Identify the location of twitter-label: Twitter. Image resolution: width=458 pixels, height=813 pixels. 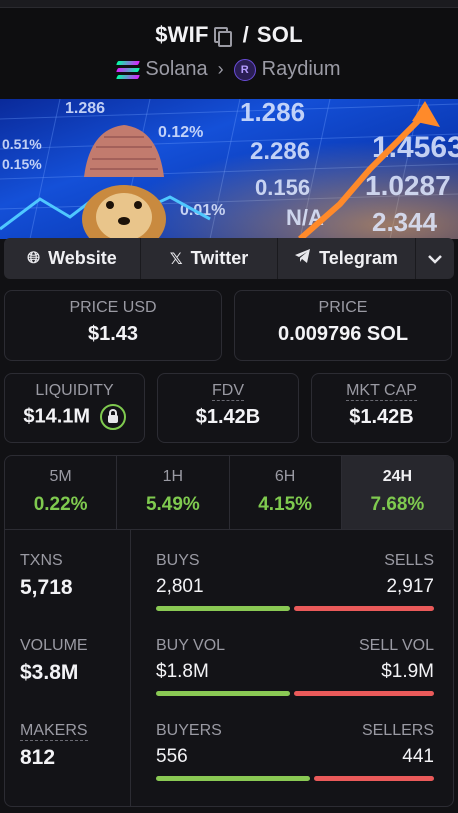
(219, 258).